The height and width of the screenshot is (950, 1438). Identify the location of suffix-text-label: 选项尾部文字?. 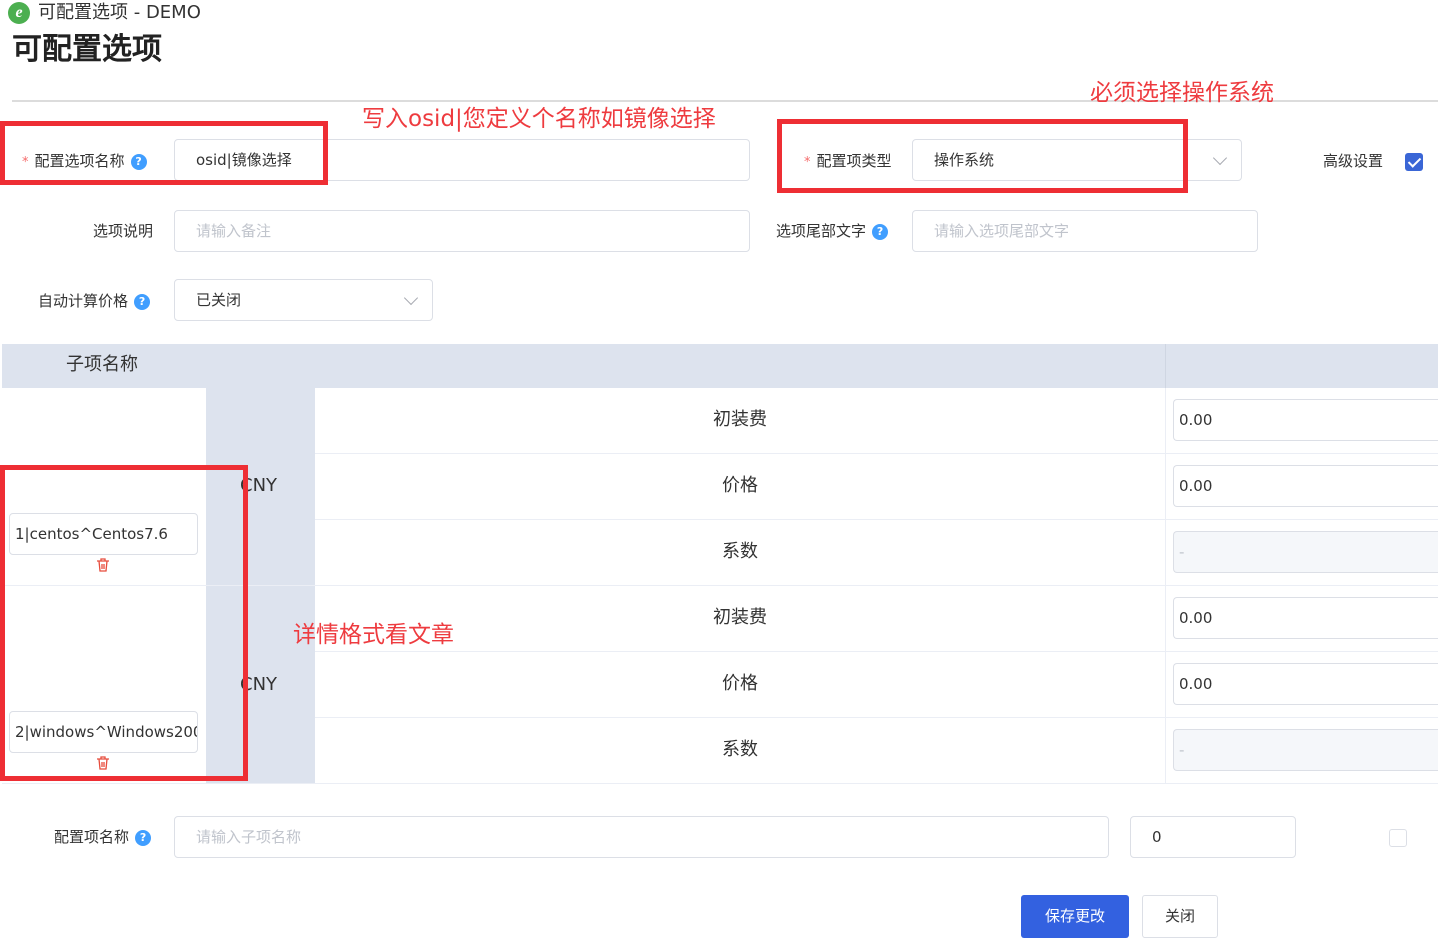
(832, 231).